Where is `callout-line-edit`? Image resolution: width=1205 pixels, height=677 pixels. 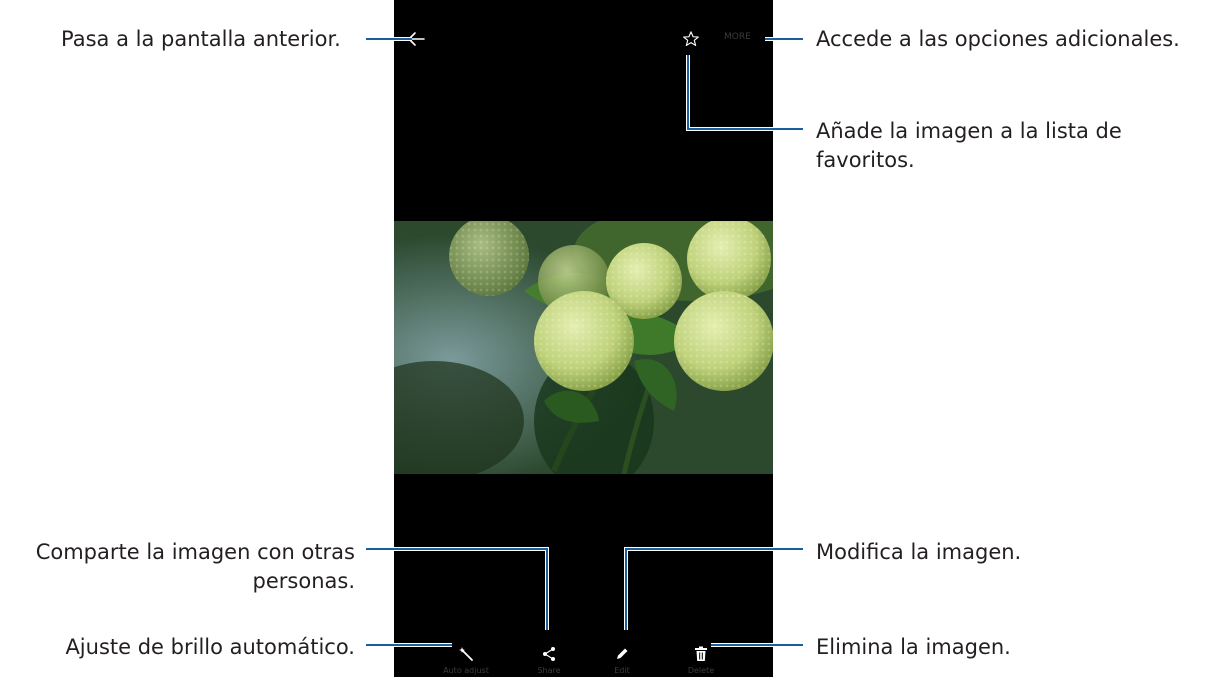
callout-line-edit is located at coordinates (713, 588).